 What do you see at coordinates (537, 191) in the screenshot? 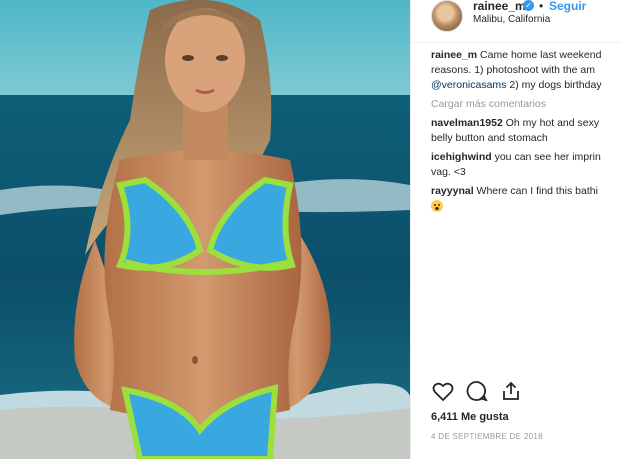
I see `comment-text: Where can I find this bathi` at bounding box center [537, 191].